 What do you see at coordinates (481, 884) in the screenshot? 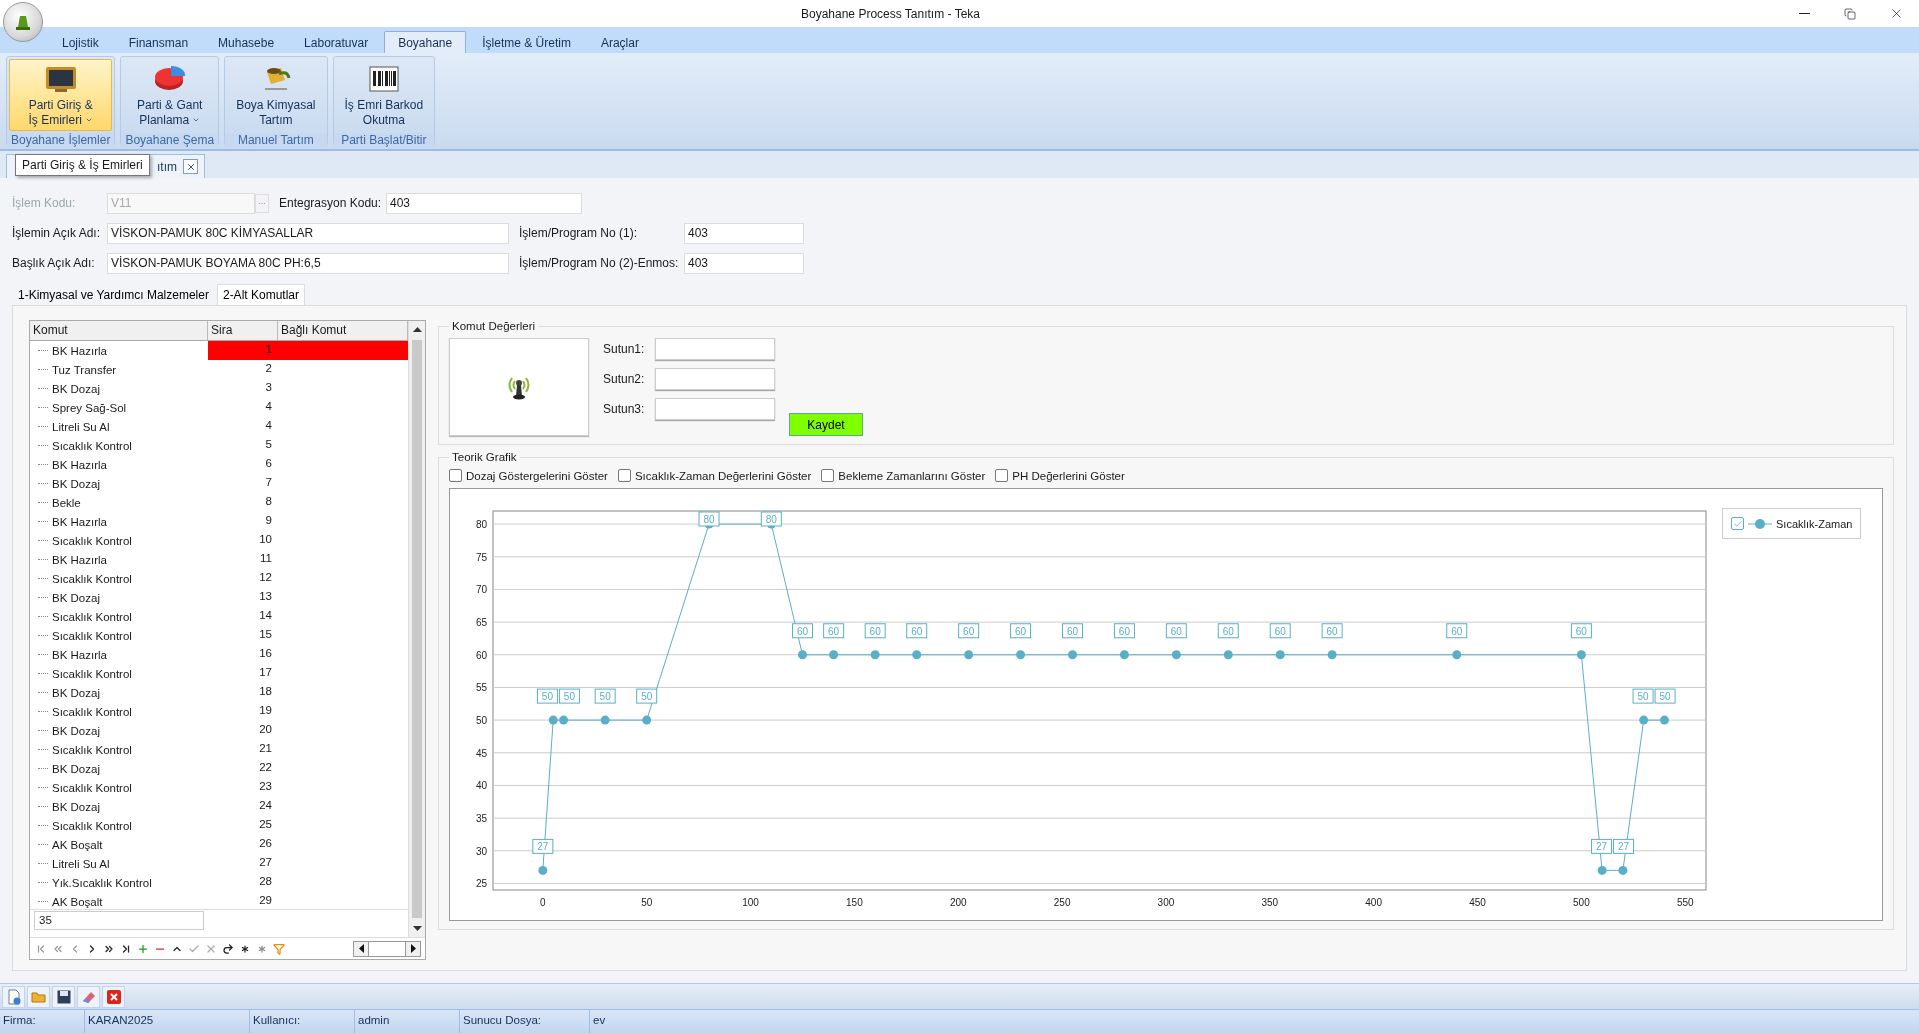
I see `y-tick-label: 25` at bounding box center [481, 884].